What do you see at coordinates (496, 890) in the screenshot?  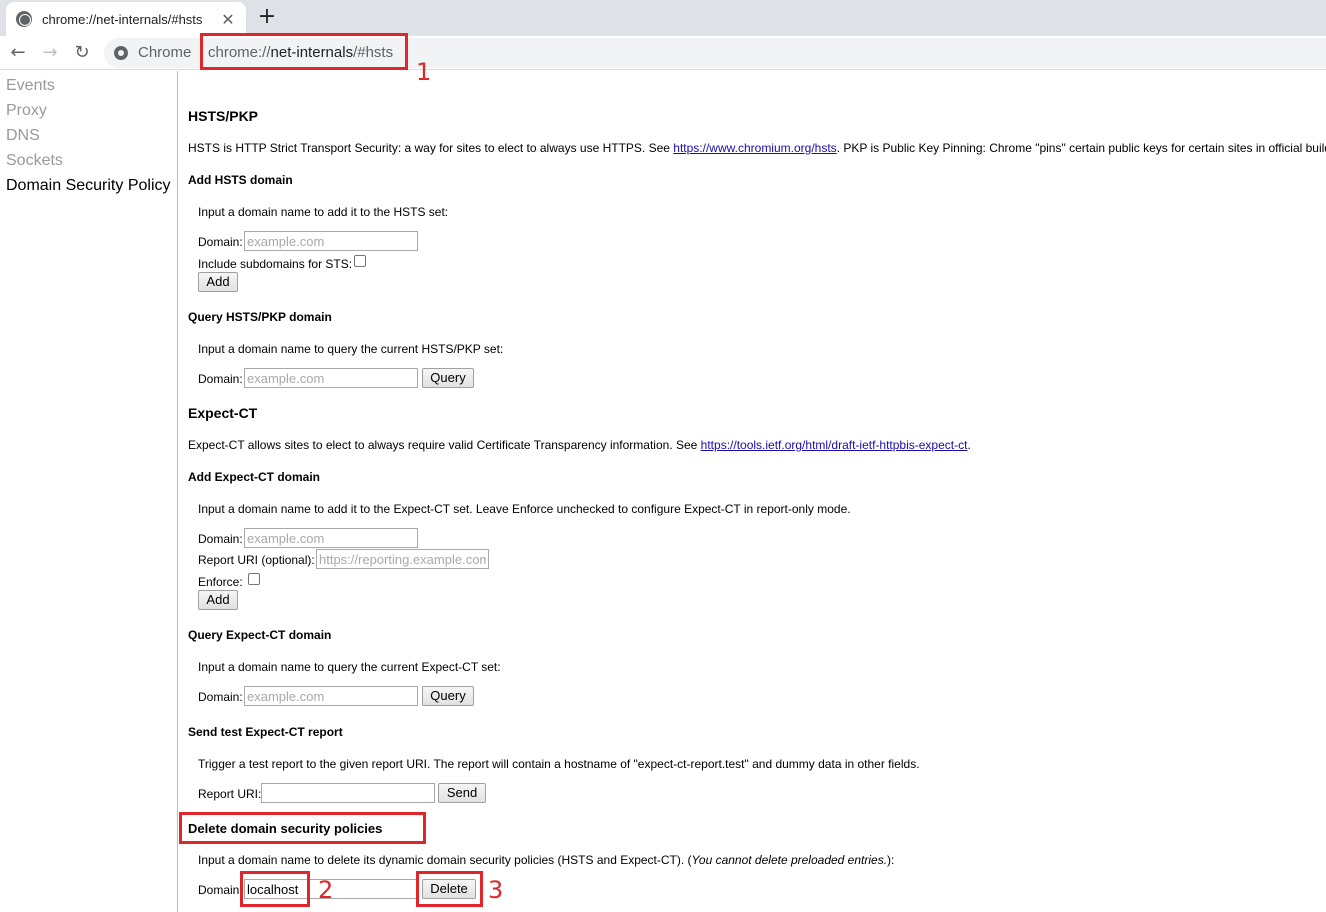 I see `annotation-number-3: 3` at bounding box center [496, 890].